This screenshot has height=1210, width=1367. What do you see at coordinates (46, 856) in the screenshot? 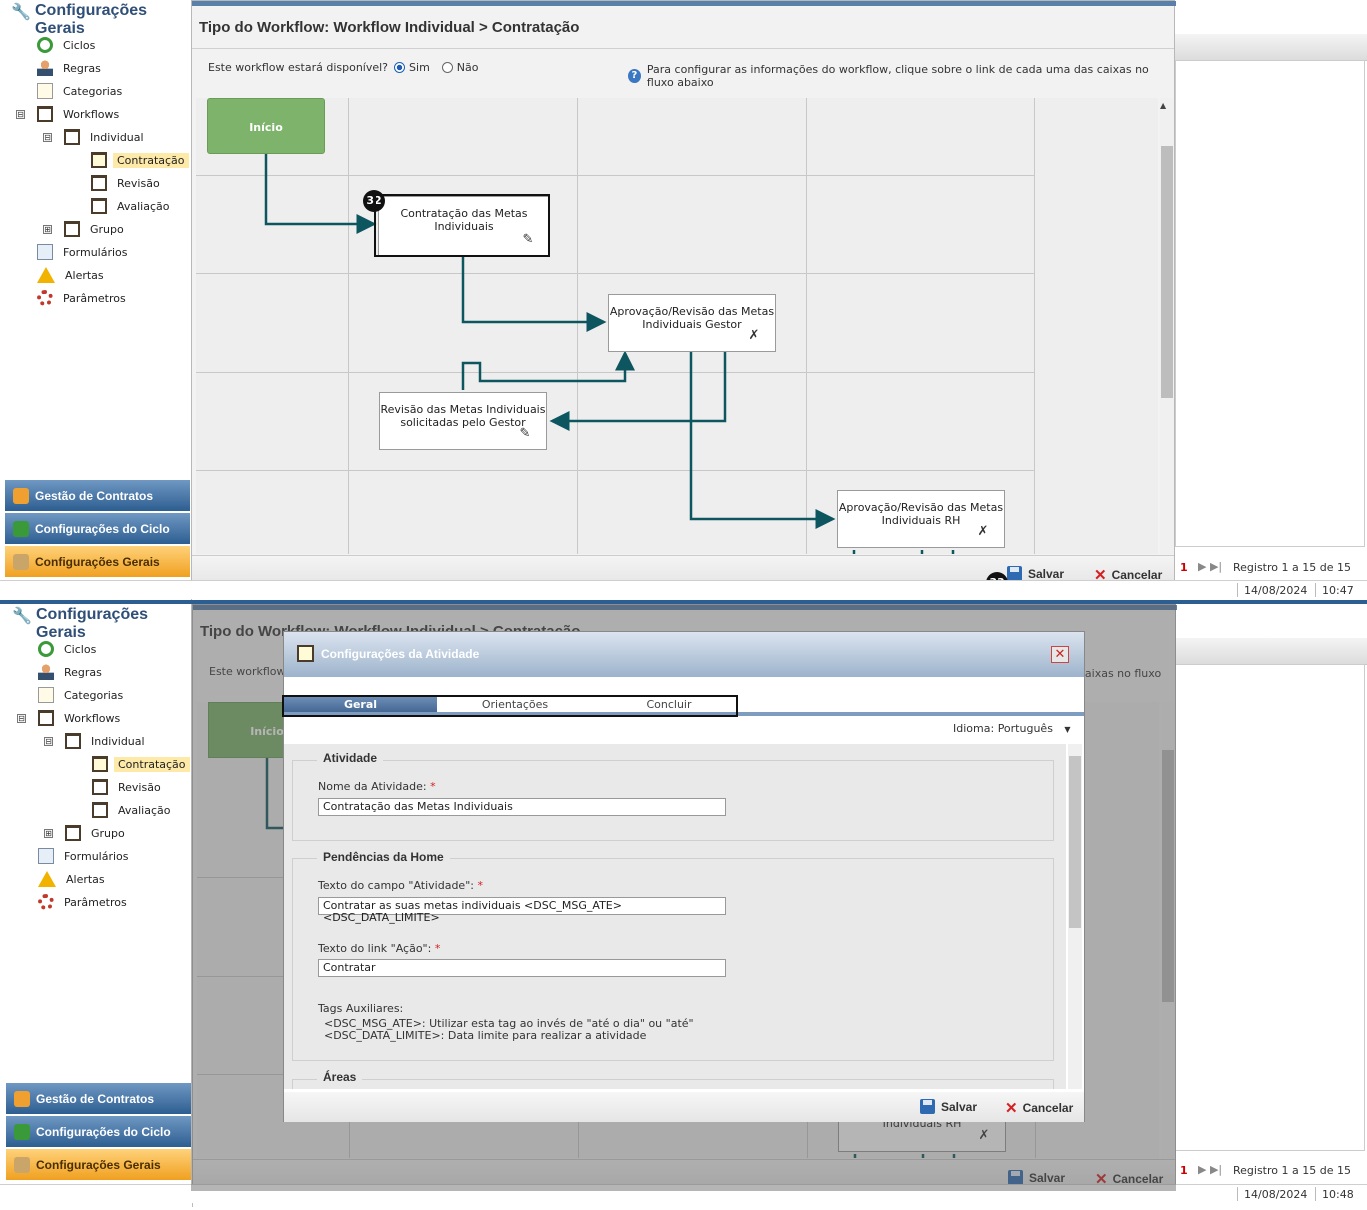
I see `form-icon` at bounding box center [46, 856].